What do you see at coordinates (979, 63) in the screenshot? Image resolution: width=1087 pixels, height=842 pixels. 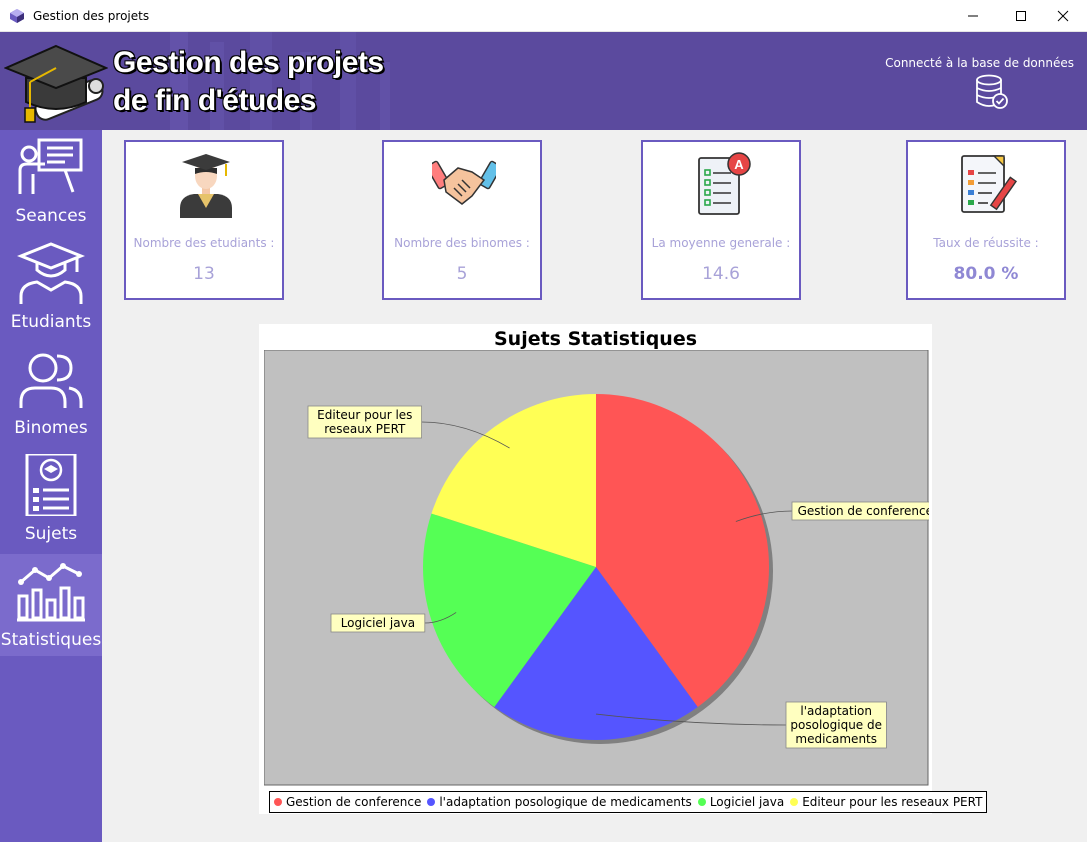 I see `db-status-text: Connecté à la base de données` at bounding box center [979, 63].